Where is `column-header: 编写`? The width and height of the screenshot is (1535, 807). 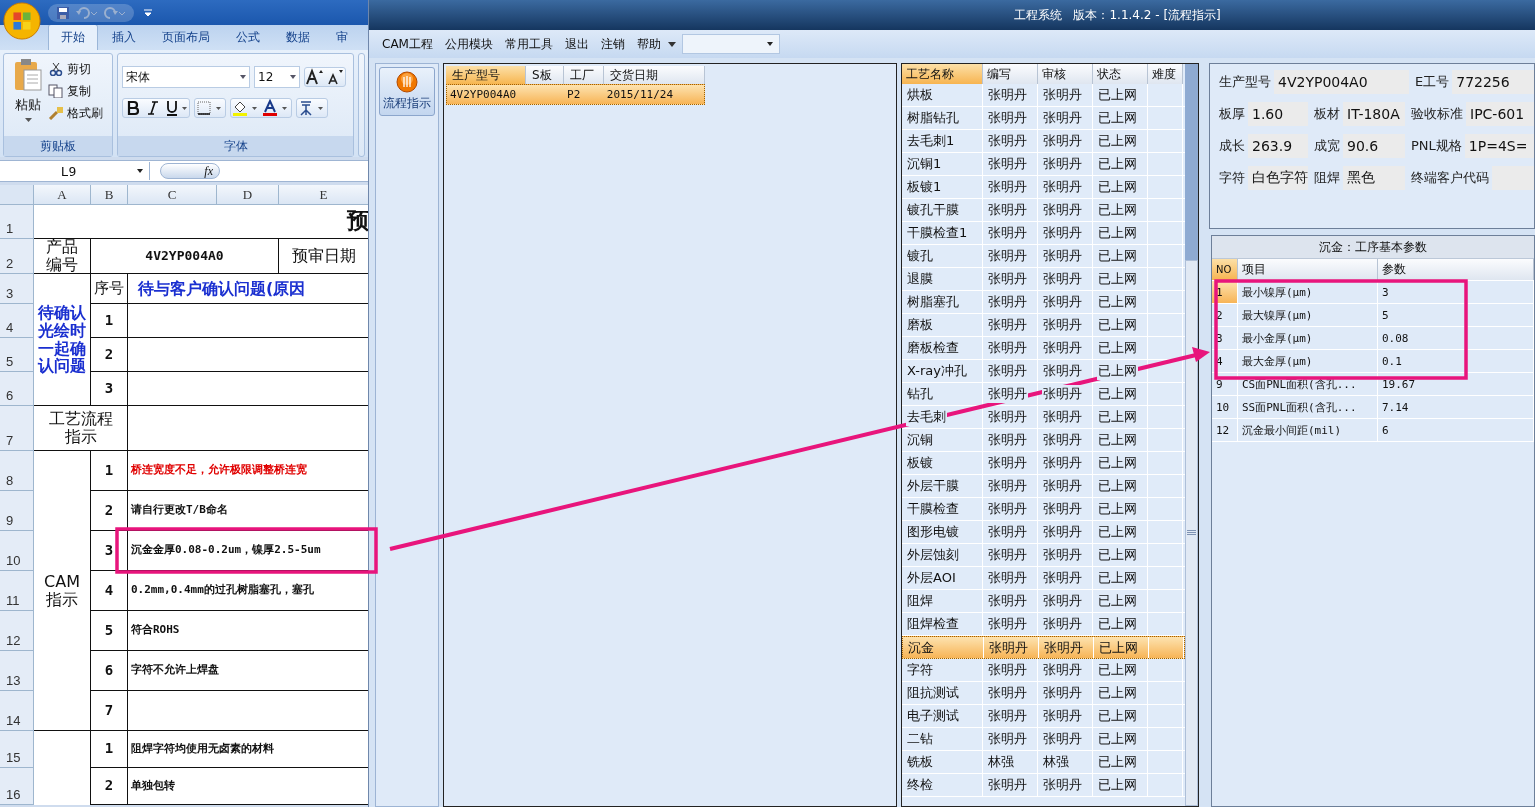 column-header: 编写 is located at coordinates (1010, 74).